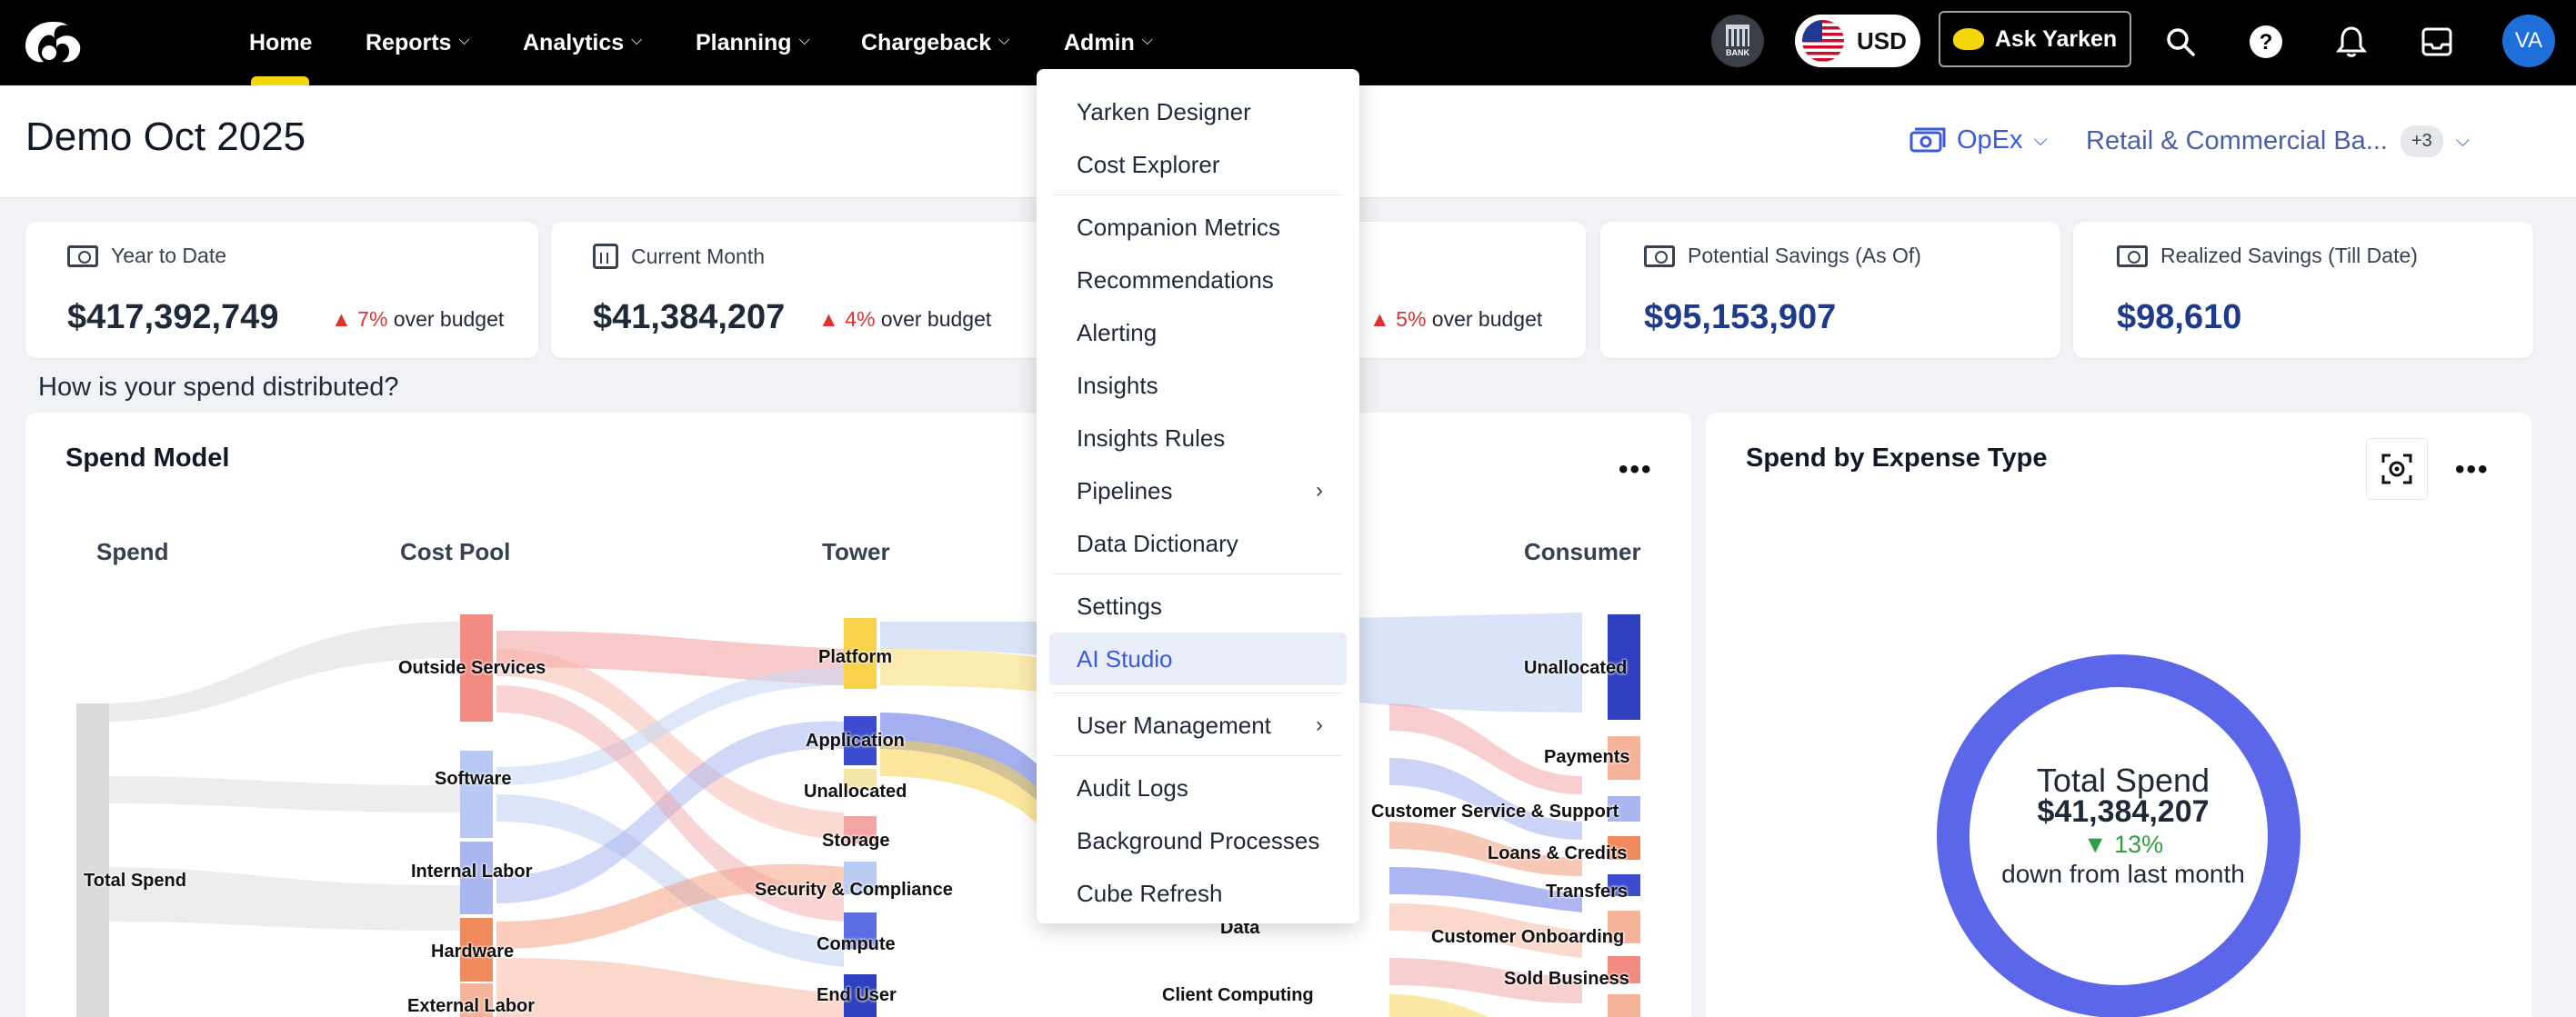 This screenshot has width=2576, height=1017. What do you see at coordinates (1495, 813) in the screenshot?
I see `sankey-node-label: Customer Service & Support` at bounding box center [1495, 813].